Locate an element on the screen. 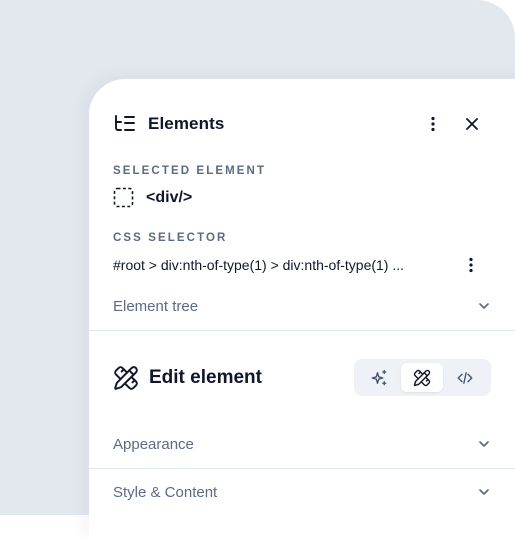 The width and height of the screenshot is (515, 539). appearance-toggle: Appearance is located at coordinates (302, 444).